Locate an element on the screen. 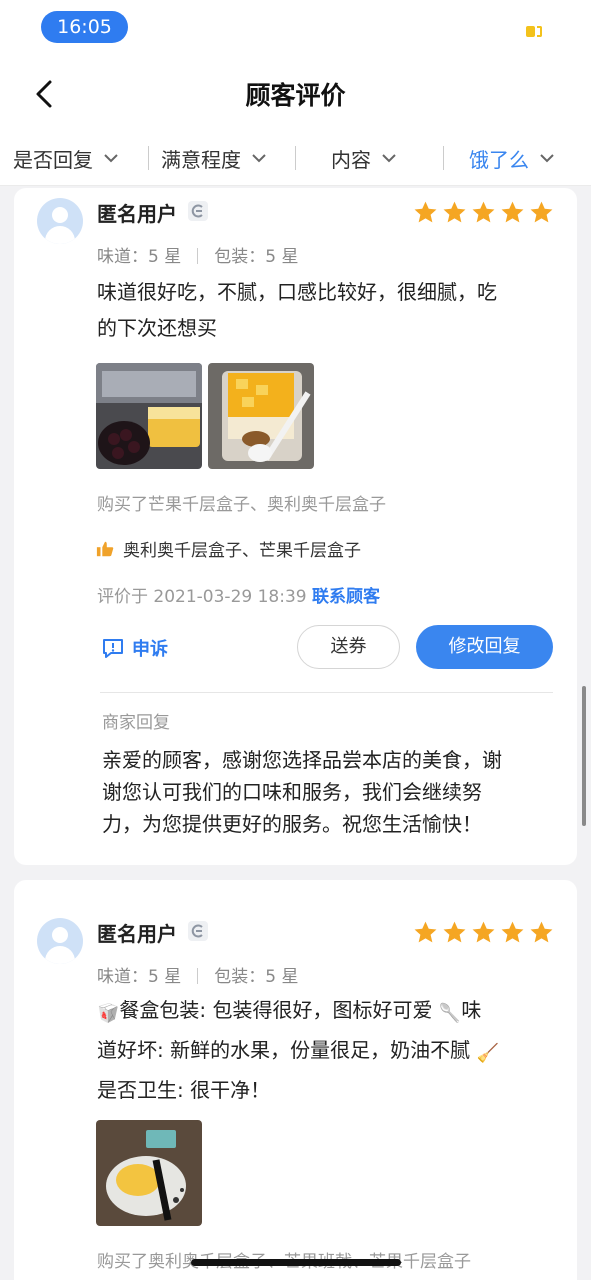 The image size is (591, 1280). page-title: 顾客评价 is located at coordinates (295, 95).